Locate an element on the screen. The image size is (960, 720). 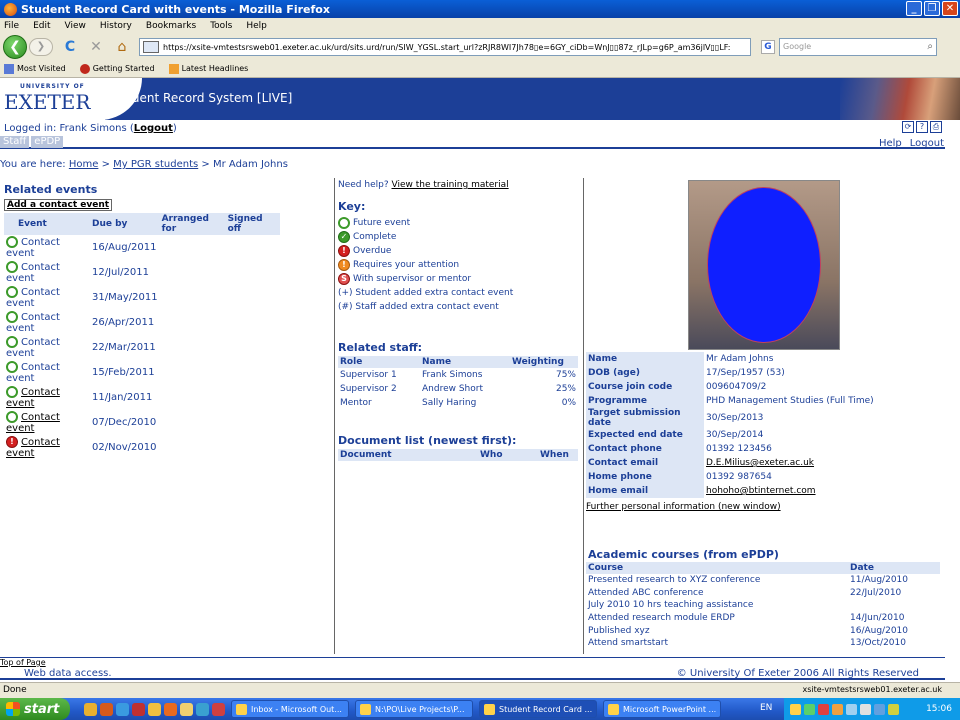
event-signed is located at coordinates (253, 272).